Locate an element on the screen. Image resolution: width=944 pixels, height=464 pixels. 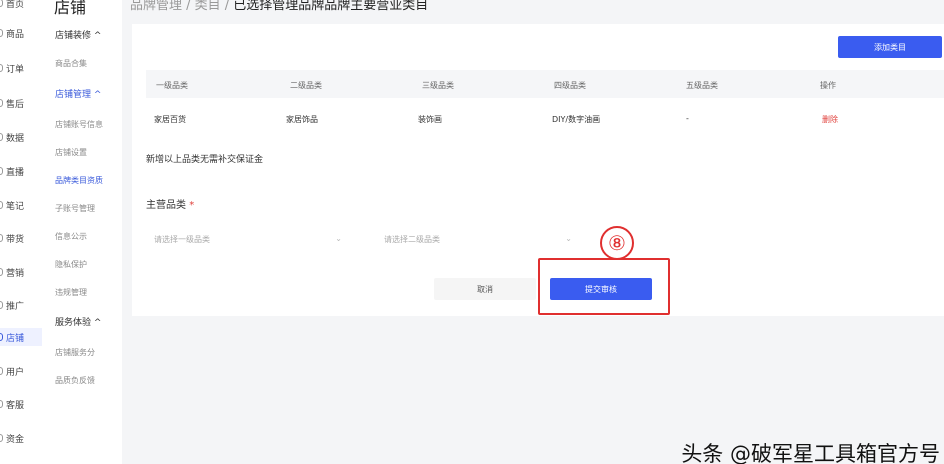
notes-icon is located at coordinates (1, 205).